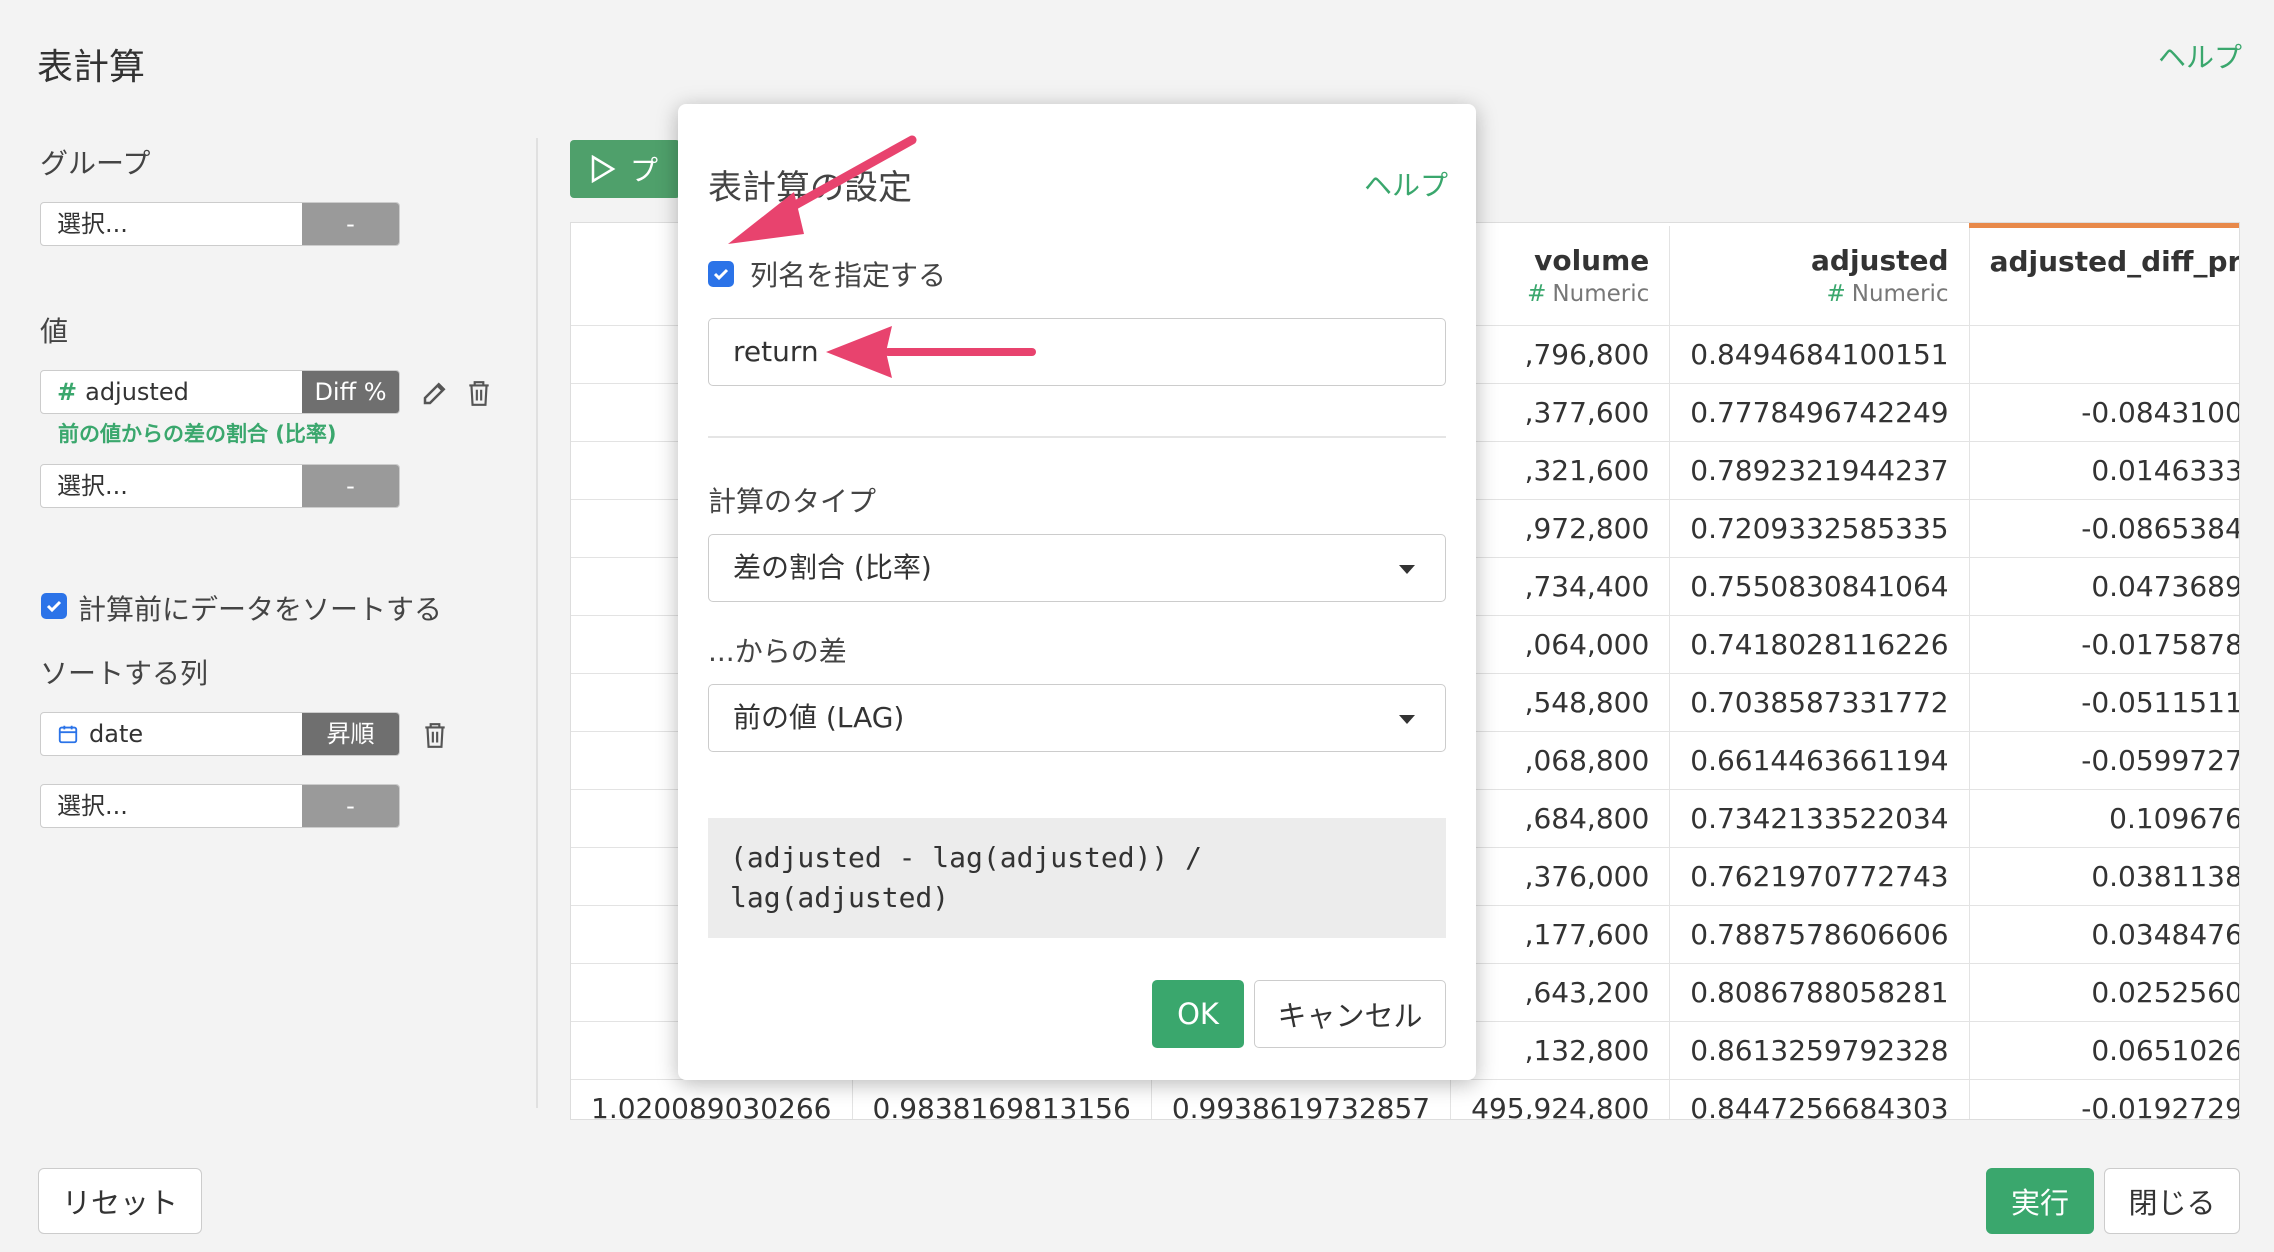 The height and width of the screenshot is (1252, 2274). What do you see at coordinates (2104, 1099) in the screenshot?
I see `table-cell: -0.01927297121265` at bounding box center [2104, 1099].